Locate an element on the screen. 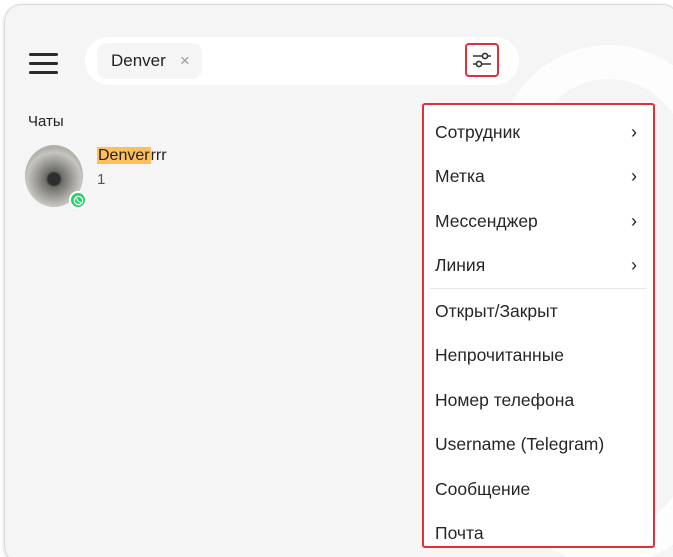 Image resolution: width=673 pixels, height=557 pixels. menu-item-label: Линия is located at coordinates (460, 265).